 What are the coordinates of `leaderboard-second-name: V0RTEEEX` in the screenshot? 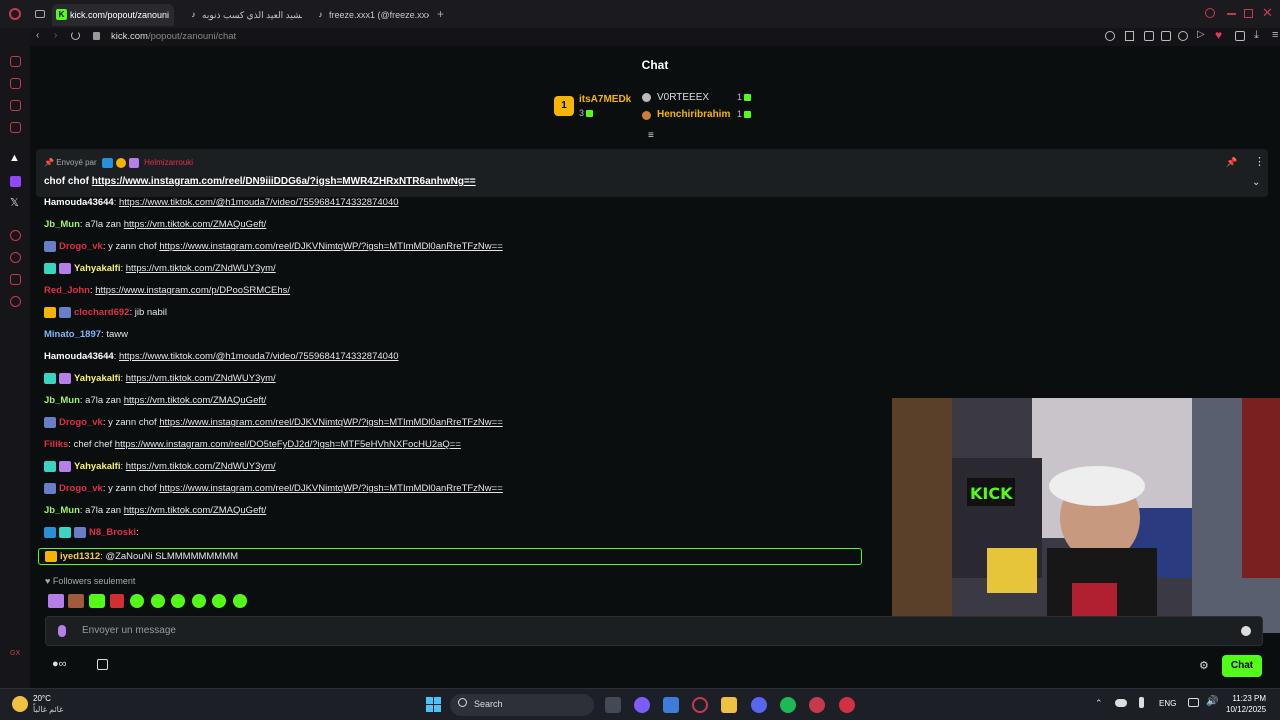 It's located at (683, 97).